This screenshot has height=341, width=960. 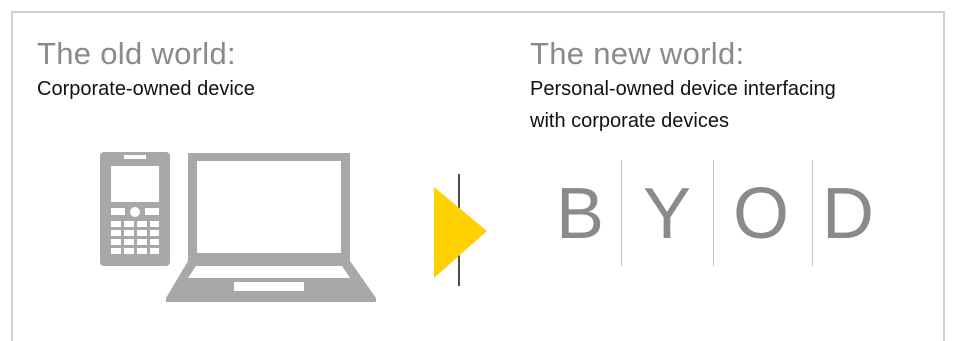 What do you see at coordinates (667, 214) in the screenshot?
I see `byod-letter-y: Y` at bounding box center [667, 214].